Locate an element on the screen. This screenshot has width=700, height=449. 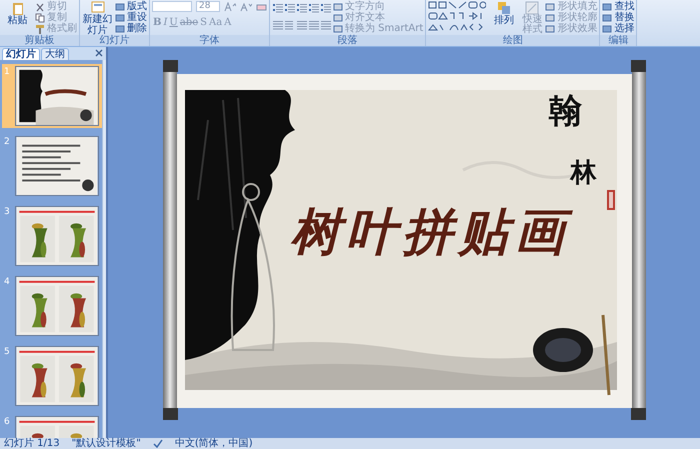
slide-number: 1 is located at coordinates (7, 72).